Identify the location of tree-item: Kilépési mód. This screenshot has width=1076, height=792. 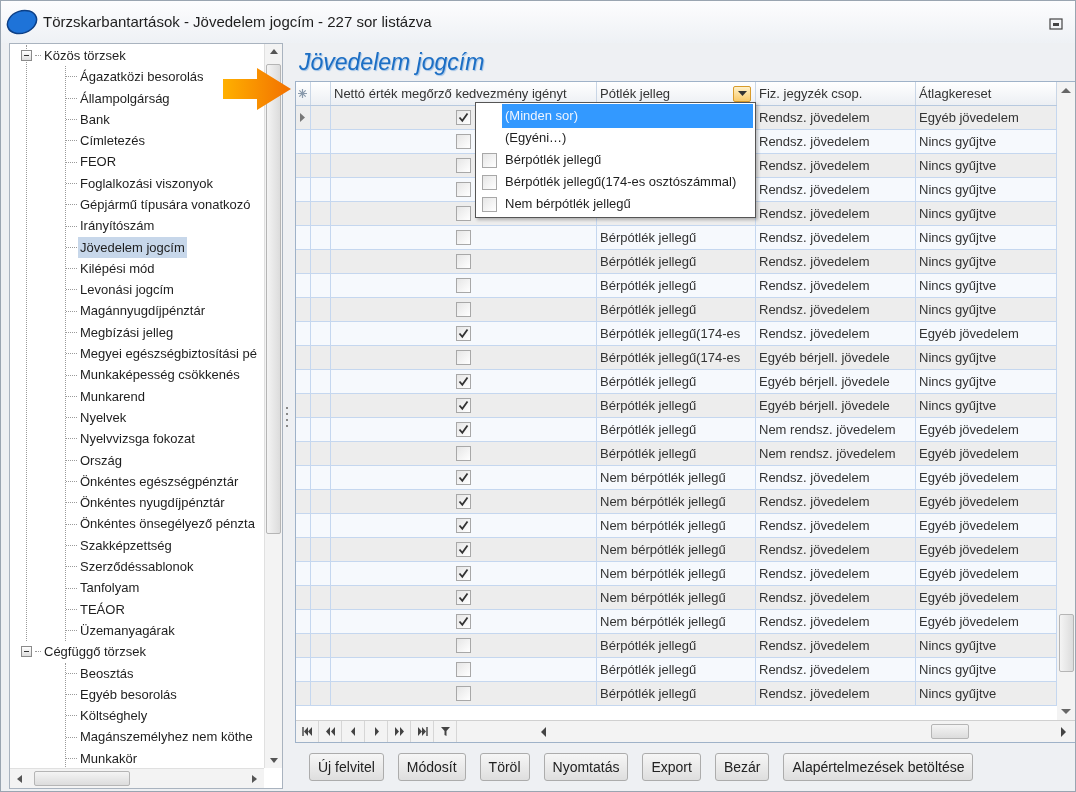
(117, 268).